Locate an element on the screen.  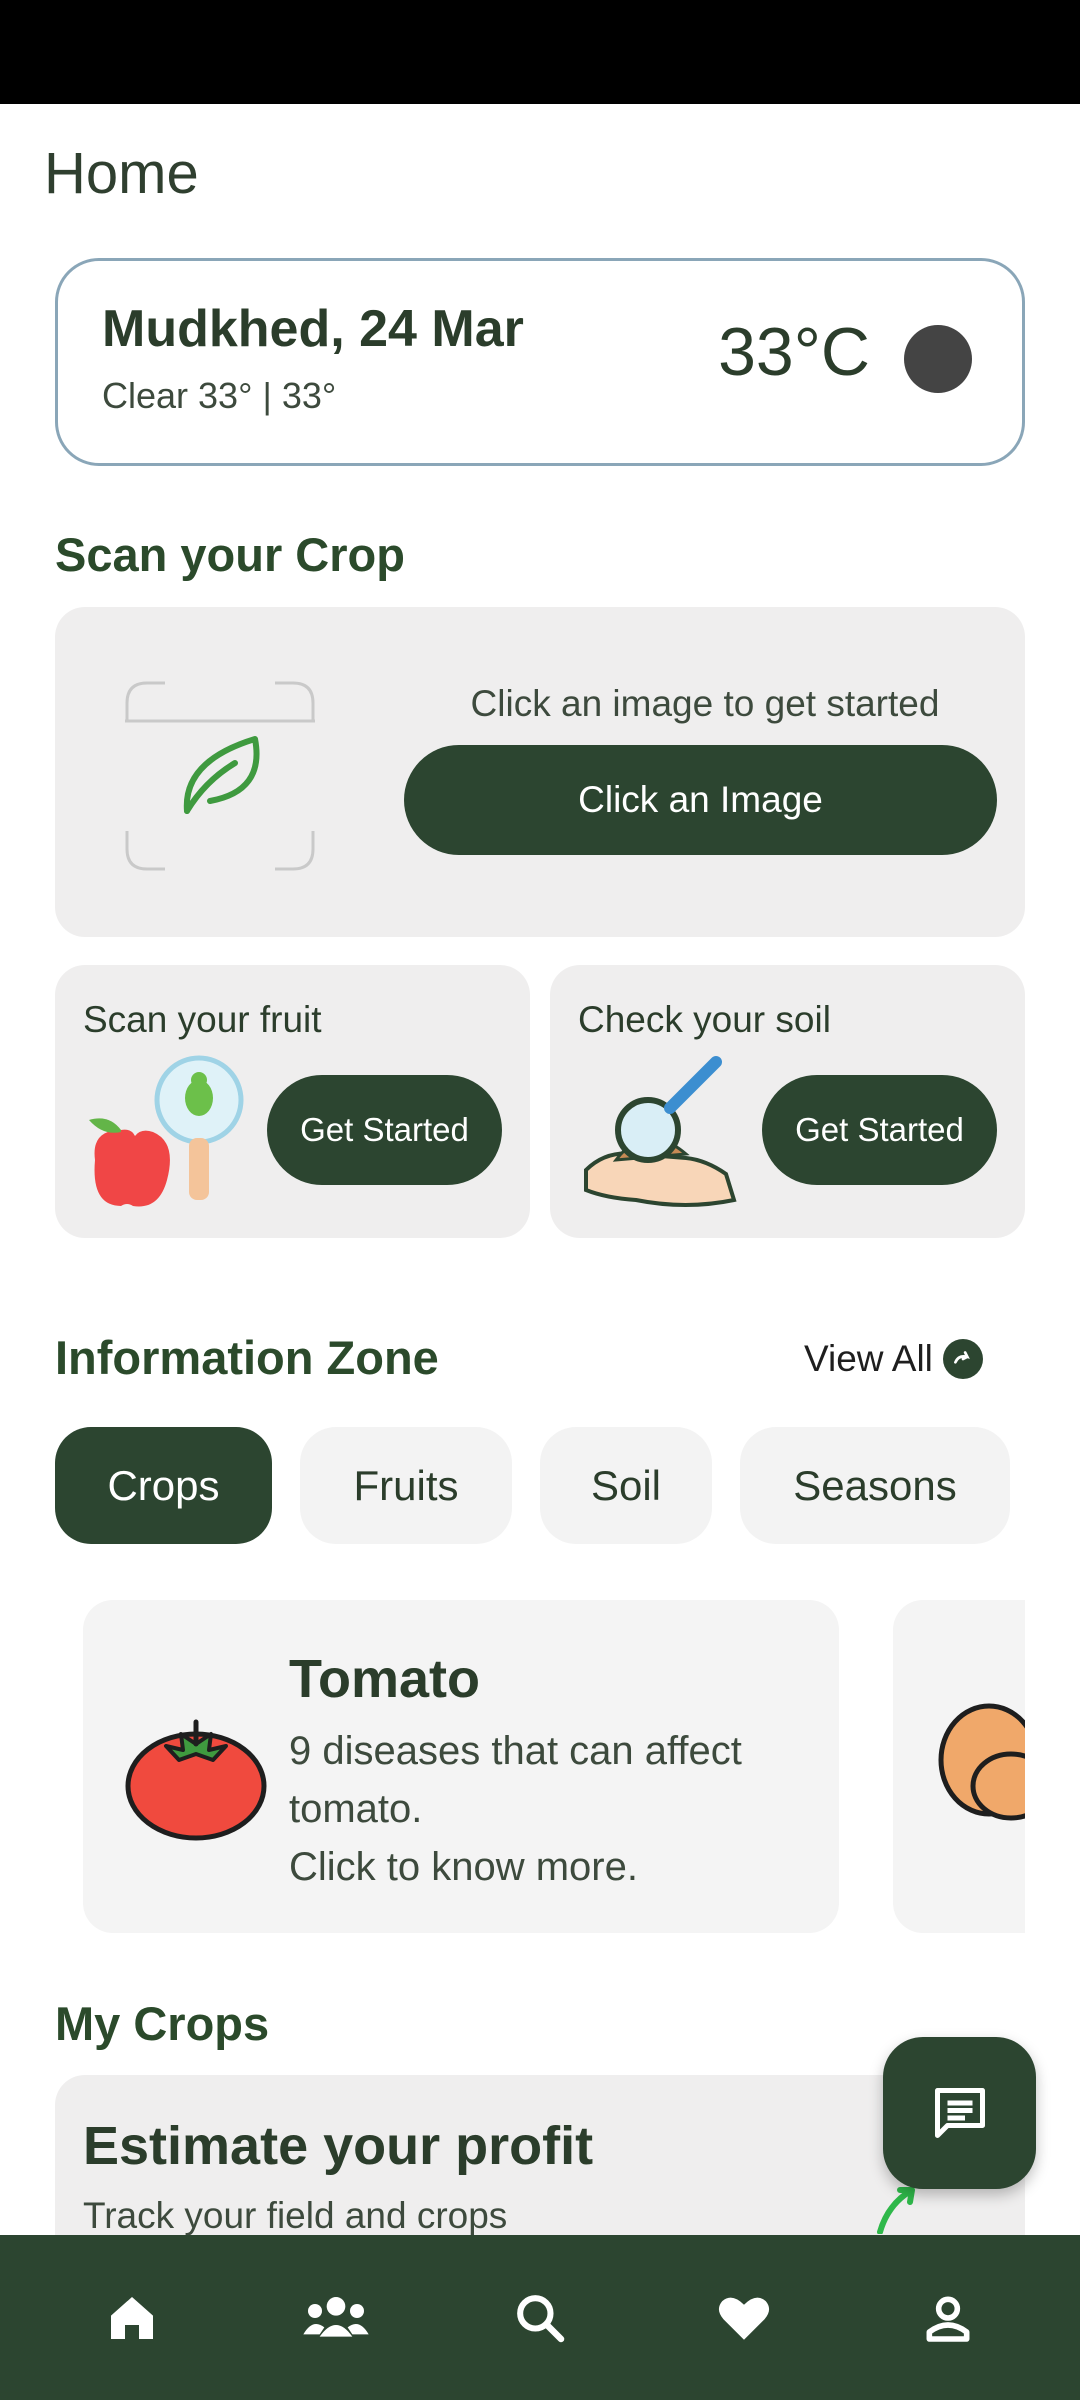
weather-location: Mudkhed, 24 Mar is located at coordinates (313, 329).